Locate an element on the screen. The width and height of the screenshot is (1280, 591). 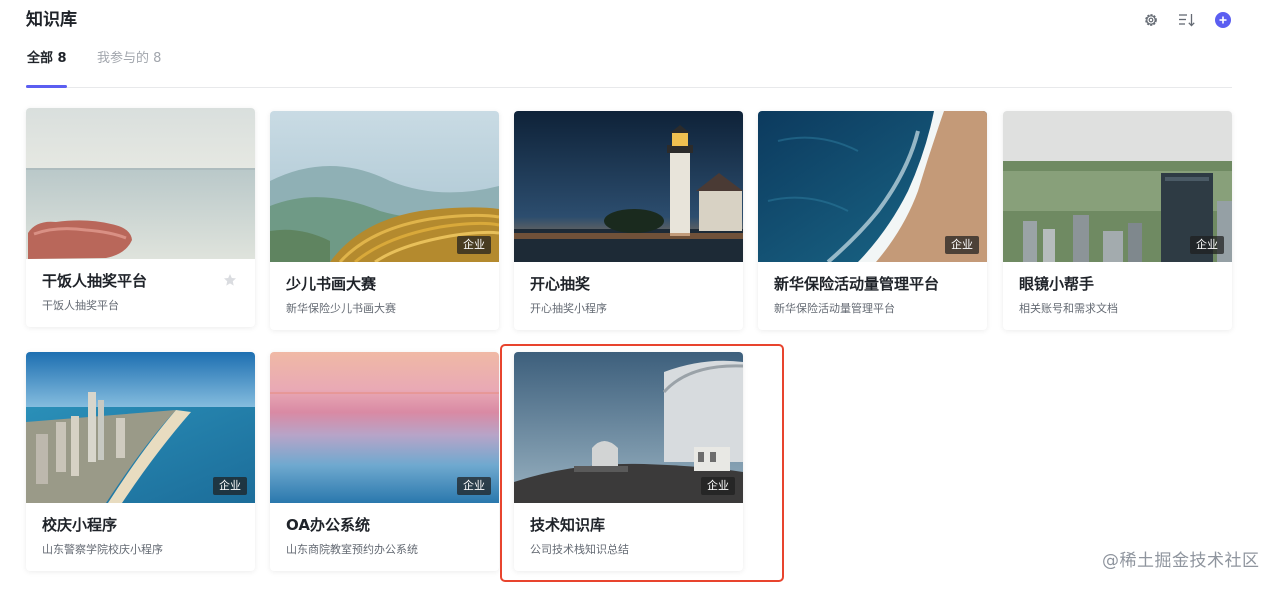
knowledge-card: 企业 OA办公系统 山东商院教室预约办公系统 is located at coordinates (384, 461).